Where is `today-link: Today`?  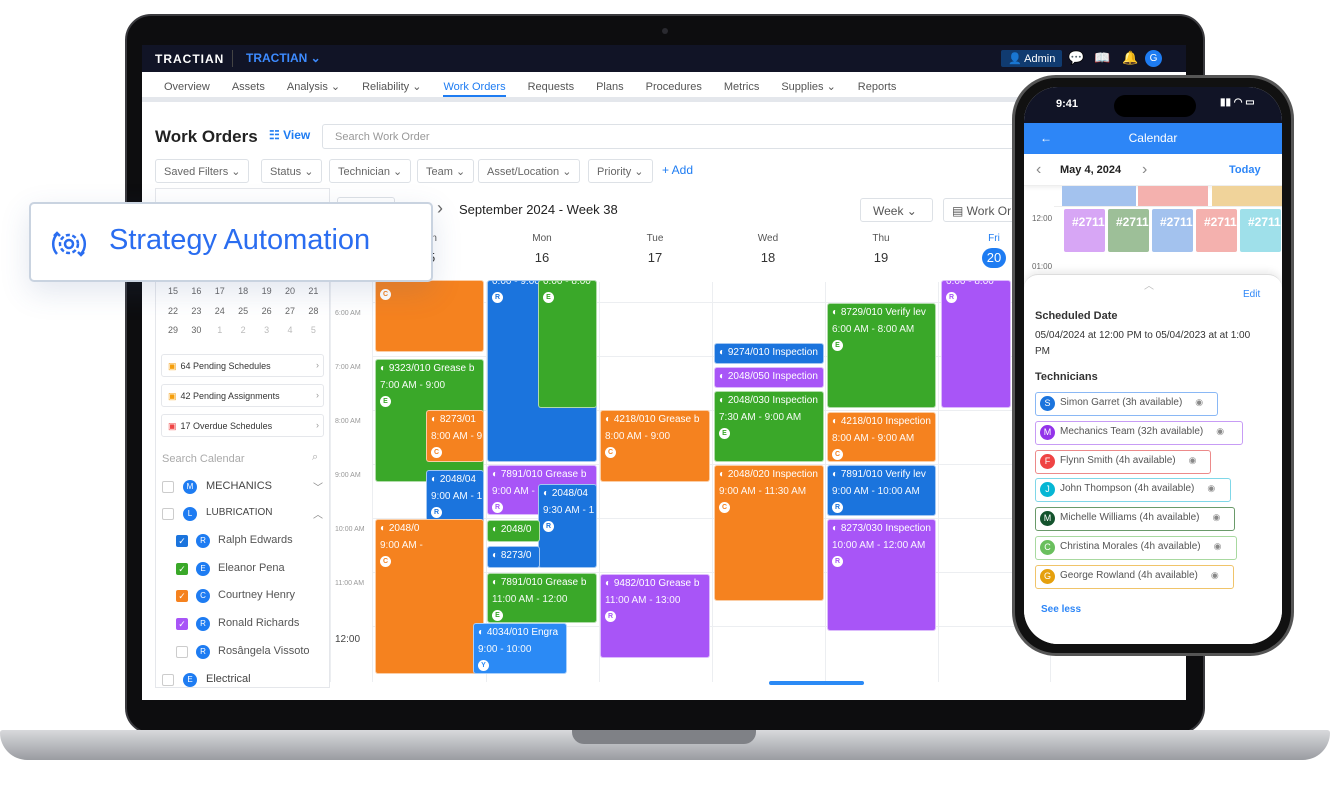
today-link: Today is located at coordinates (1245, 170).